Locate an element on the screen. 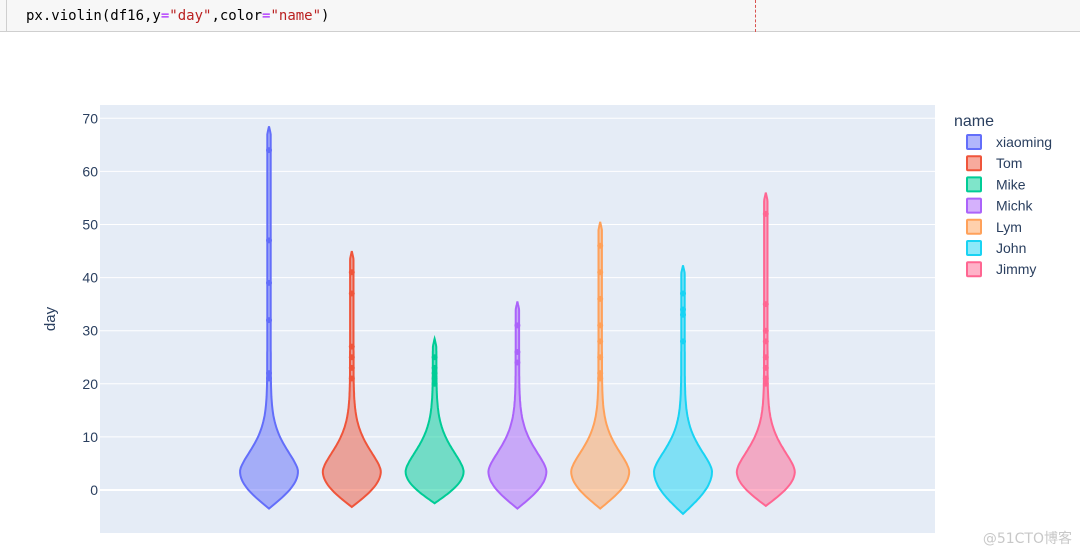 Image resolution: width=1080 pixels, height=556 pixels. legend-label: xiaoming is located at coordinates (1024, 142).